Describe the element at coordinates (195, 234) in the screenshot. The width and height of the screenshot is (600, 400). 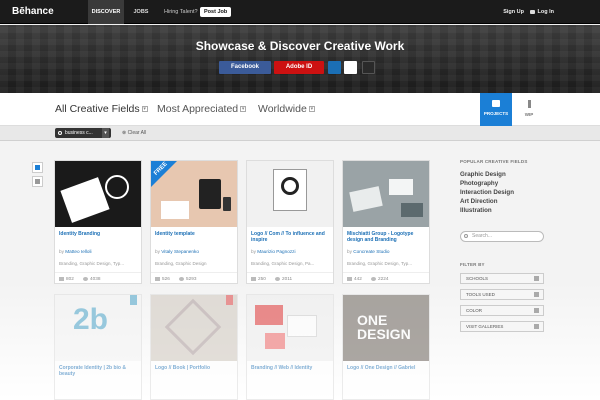
I see `project-title: Identity template` at that location.